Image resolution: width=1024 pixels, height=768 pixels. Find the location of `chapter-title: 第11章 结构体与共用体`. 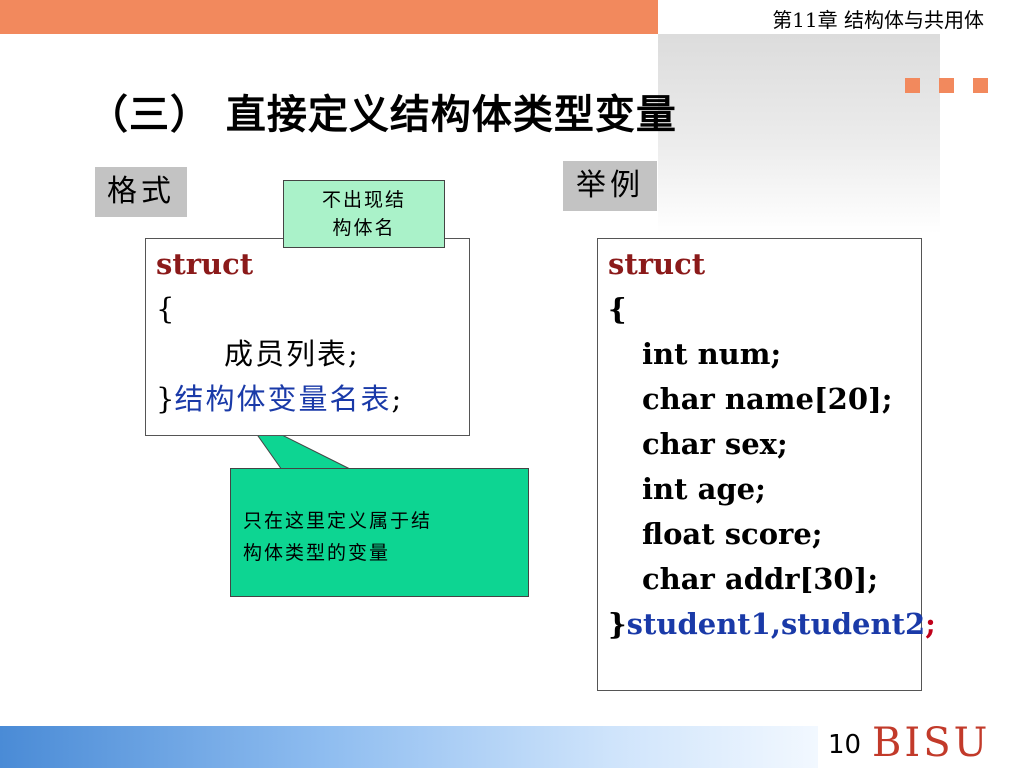

chapter-title: 第11章 结构体与共用体 is located at coordinates (878, 20).